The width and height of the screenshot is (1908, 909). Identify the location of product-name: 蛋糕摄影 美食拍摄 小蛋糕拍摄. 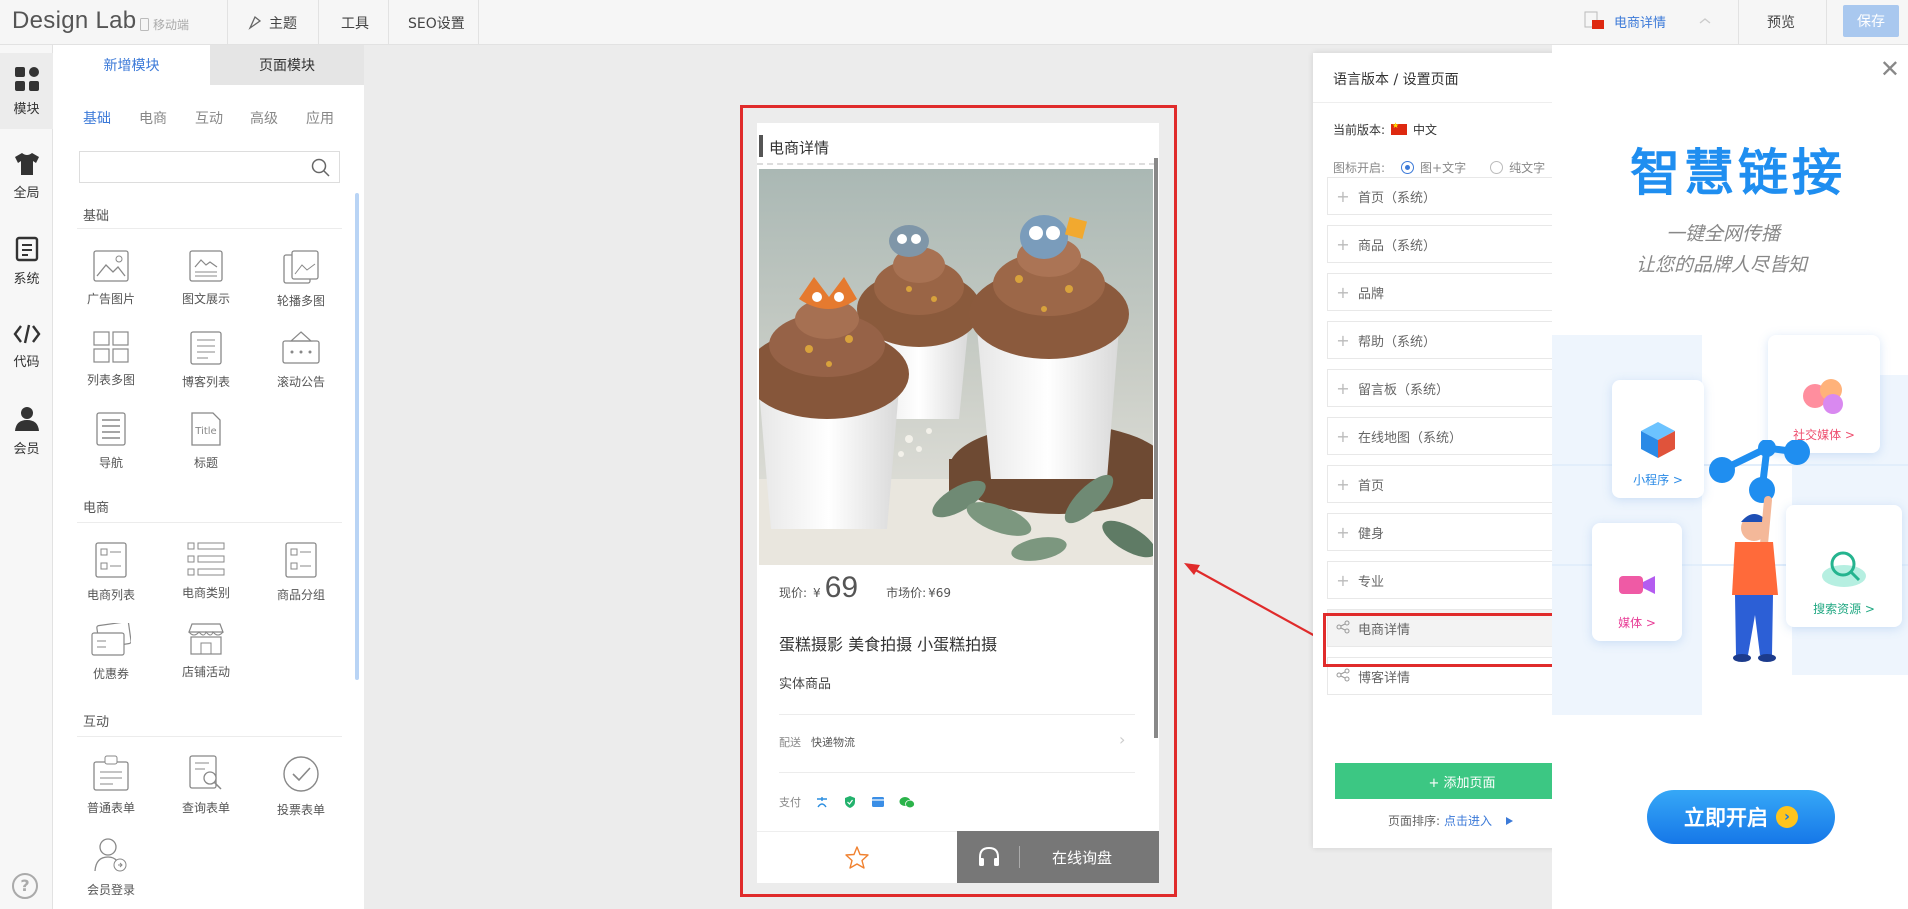
(888, 644).